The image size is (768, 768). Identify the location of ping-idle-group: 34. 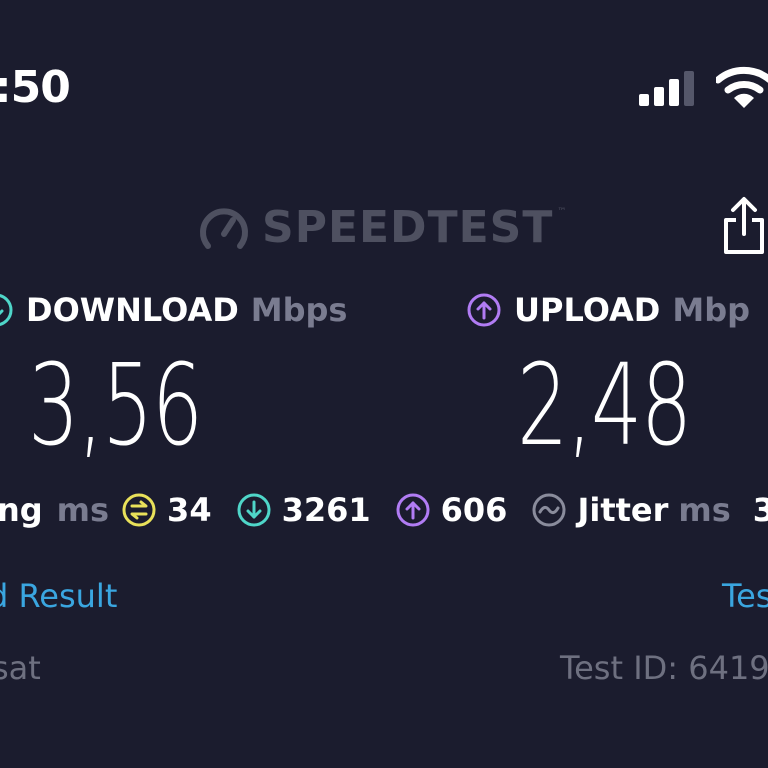
(166, 510).